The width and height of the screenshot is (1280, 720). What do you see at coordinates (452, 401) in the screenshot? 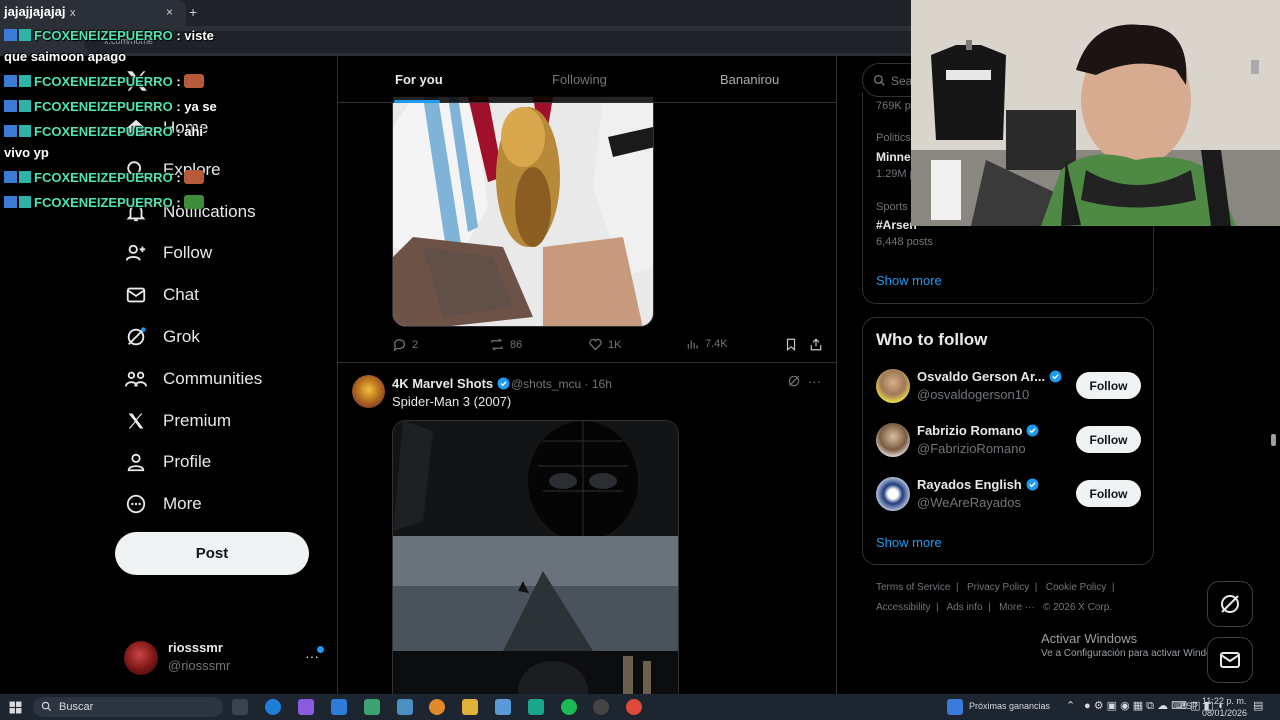
I see `post-text: Spider-Man 3 (2007)` at bounding box center [452, 401].